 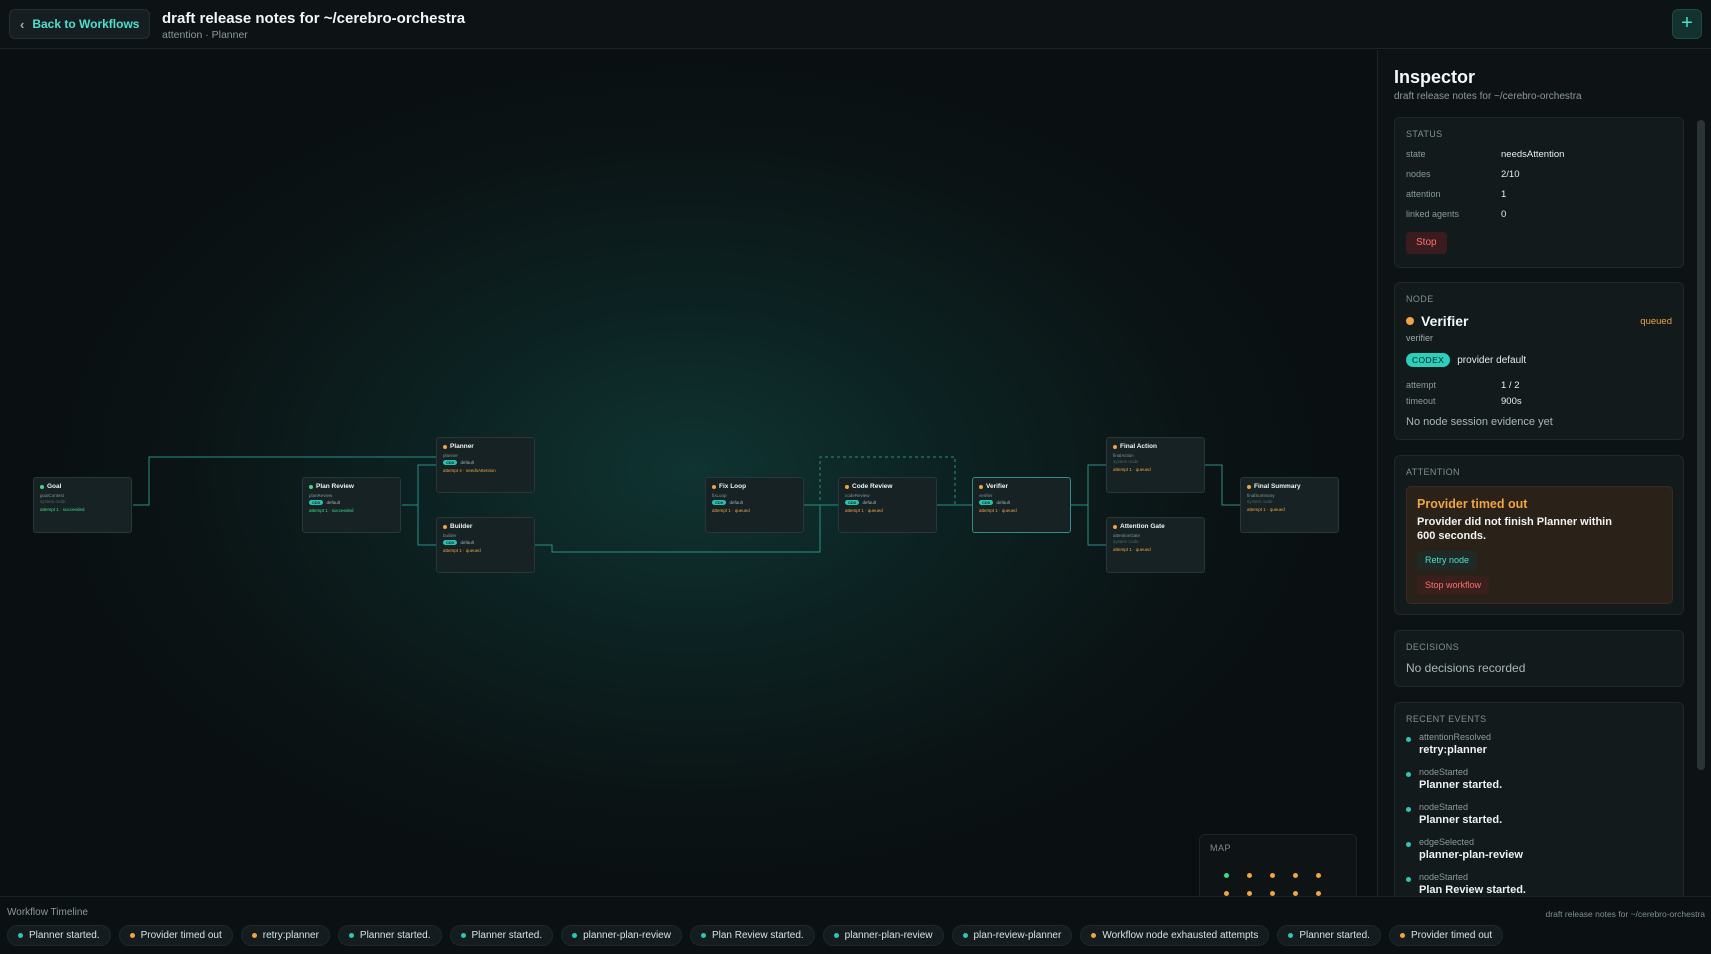 I want to click on edge-final-action-summary, so click(x=1222, y=485).